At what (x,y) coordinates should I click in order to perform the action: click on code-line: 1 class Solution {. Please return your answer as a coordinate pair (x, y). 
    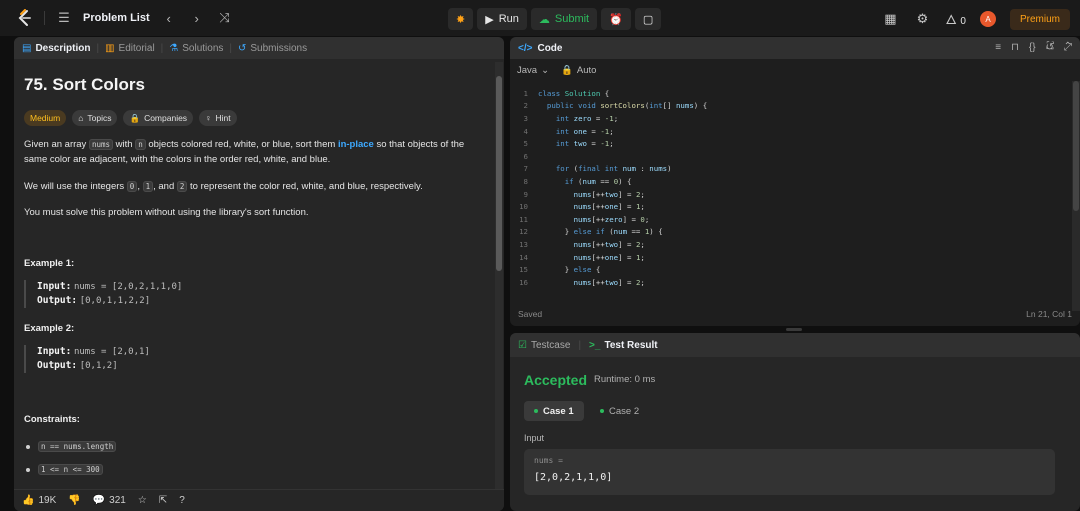
    Looking at the image, I should click on (790, 93).